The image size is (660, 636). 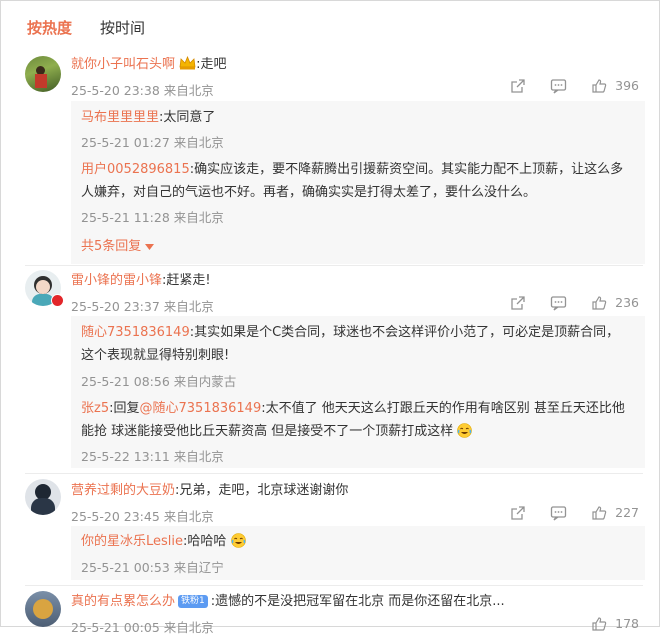 I want to click on tab-time: 按时间, so click(x=122, y=27).